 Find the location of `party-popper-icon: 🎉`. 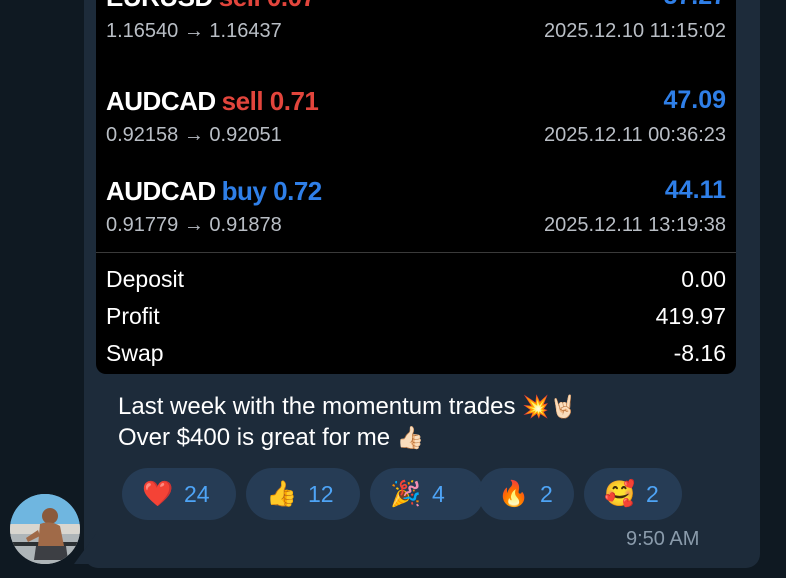

party-popper-icon: 🎉 is located at coordinates (406, 494).